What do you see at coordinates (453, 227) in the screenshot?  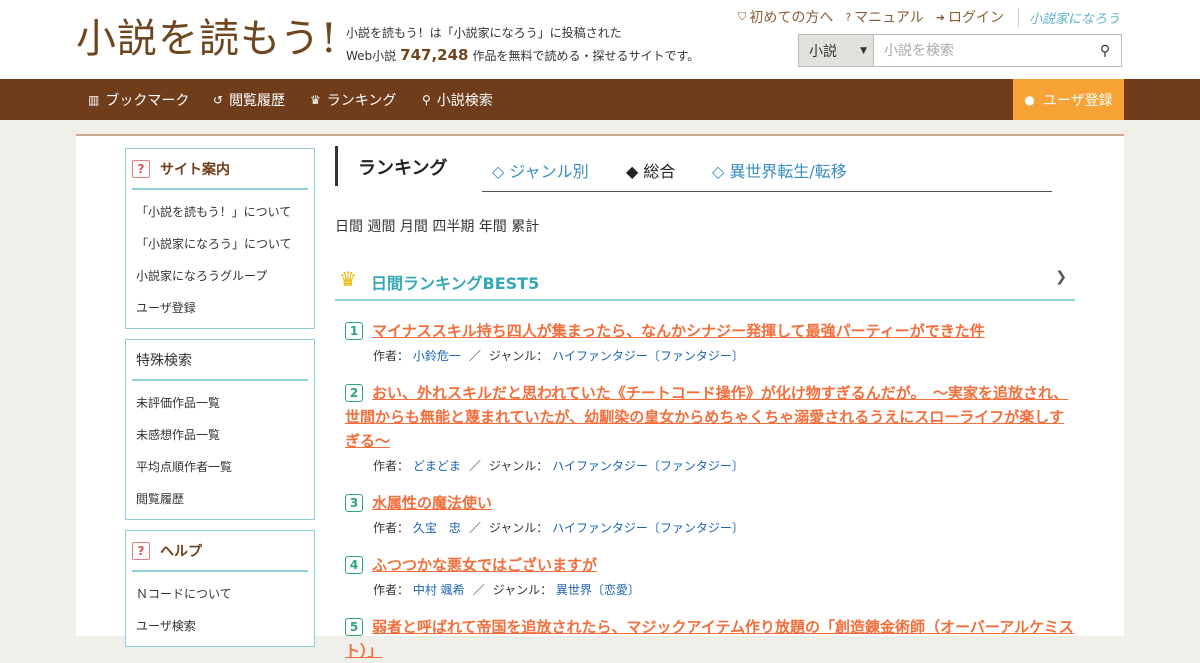 I see `period-quarterly: 四半期` at bounding box center [453, 227].